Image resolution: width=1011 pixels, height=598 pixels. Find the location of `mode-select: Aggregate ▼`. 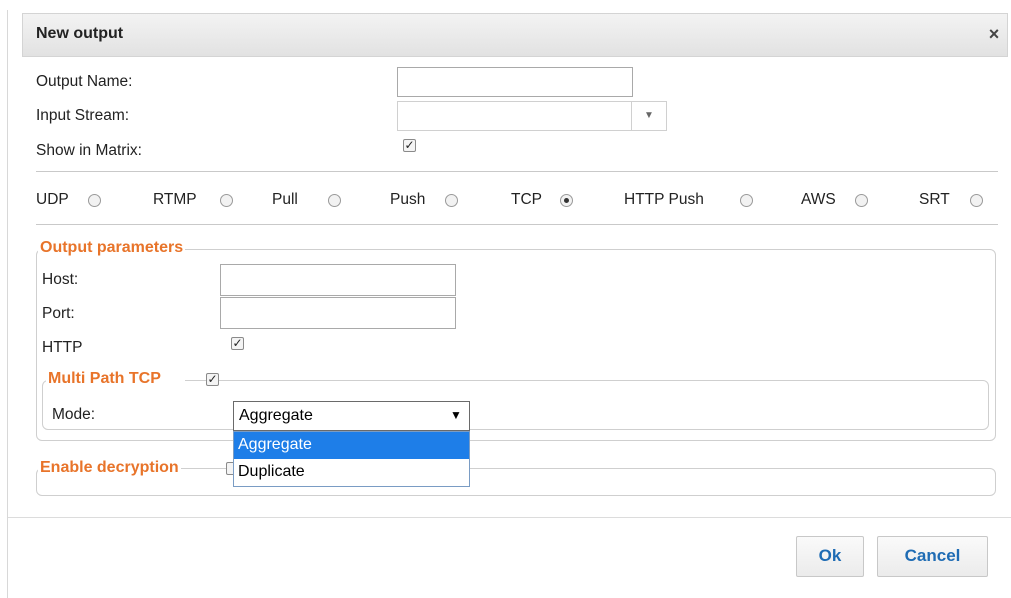

mode-select: Aggregate ▼ is located at coordinates (351, 416).